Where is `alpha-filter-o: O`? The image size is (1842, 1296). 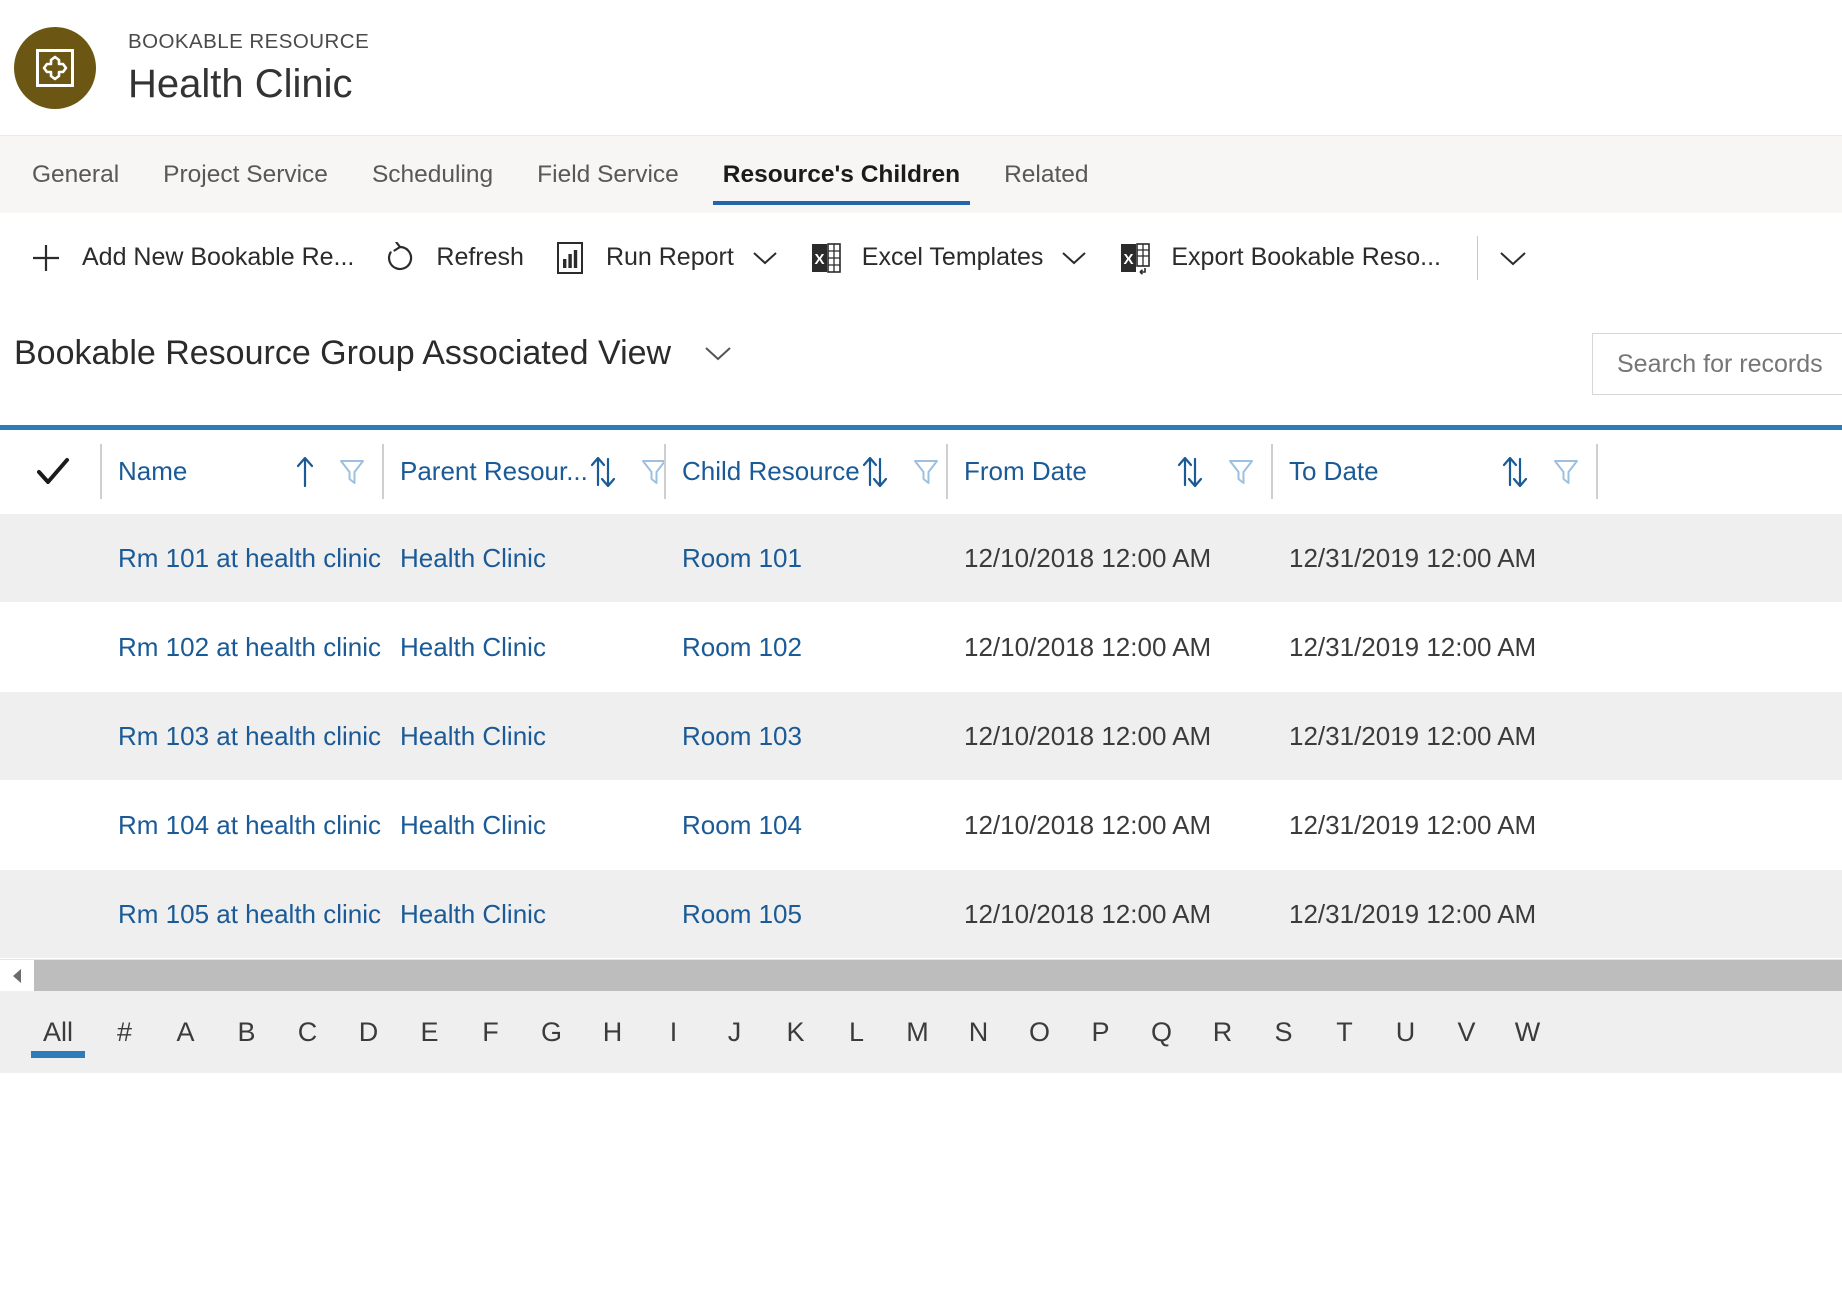
alpha-filter-o: O is located at coordinates (1039, 1032).